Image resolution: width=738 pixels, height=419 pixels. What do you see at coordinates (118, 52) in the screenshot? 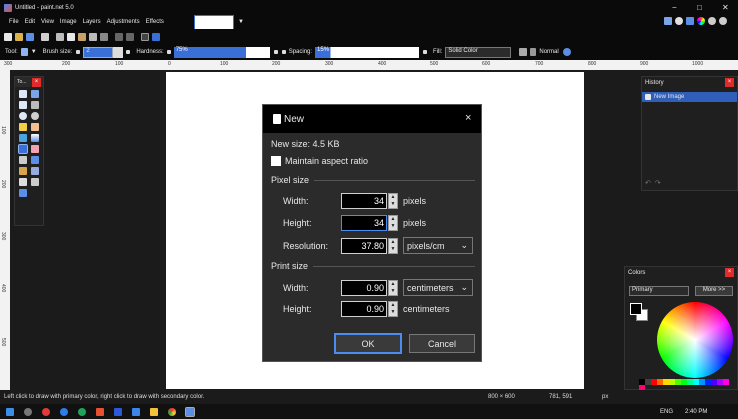
I see `brush-size-dropdown` at bounding box center [118, 52].